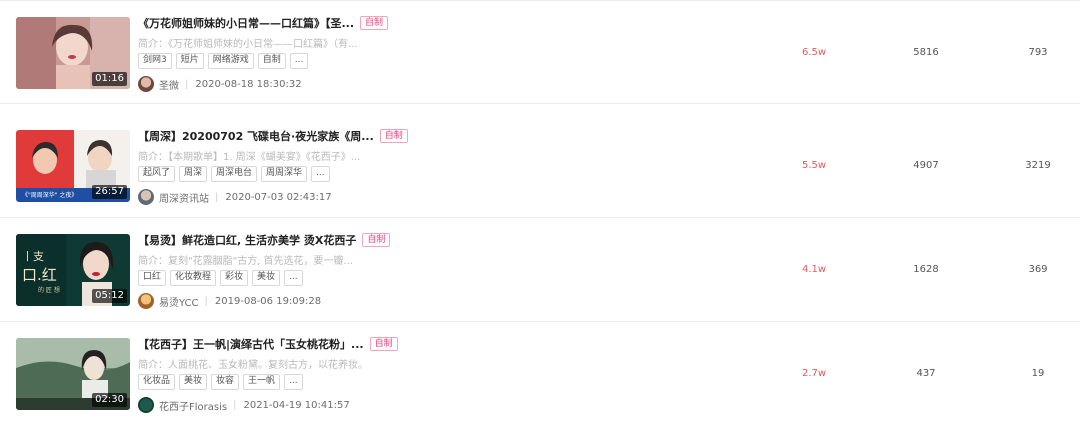 The height and width of the screenshot is (426, 1080). Describe the element at coordinates (234, 174) in the screenshot. I see `tag: 周深电台` at that location.